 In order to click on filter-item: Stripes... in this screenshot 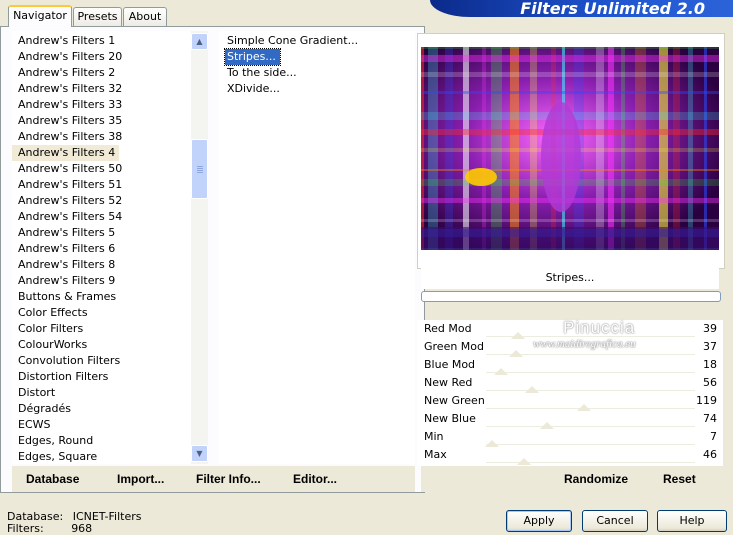, I will do `click(252, 57)`.